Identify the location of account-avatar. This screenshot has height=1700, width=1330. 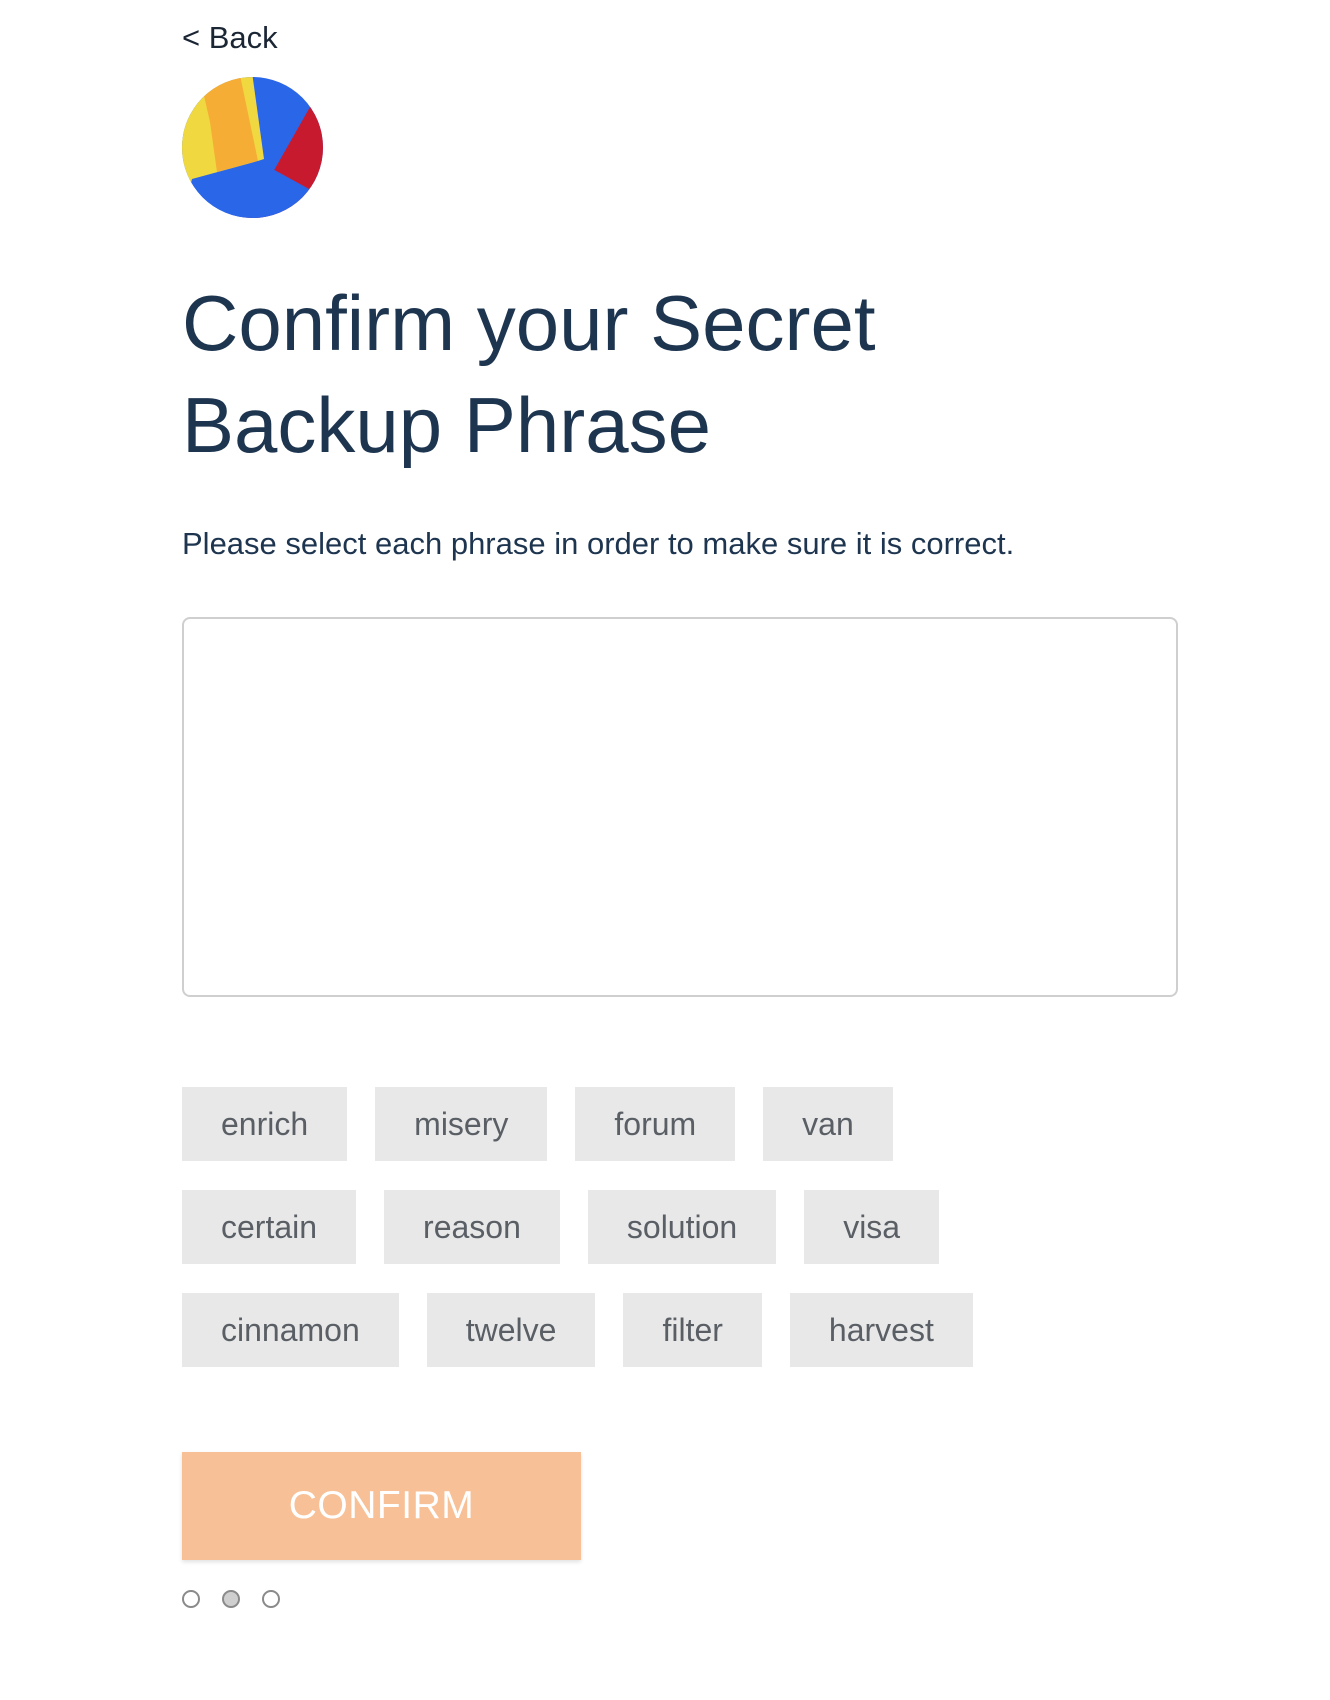
(252, 147).